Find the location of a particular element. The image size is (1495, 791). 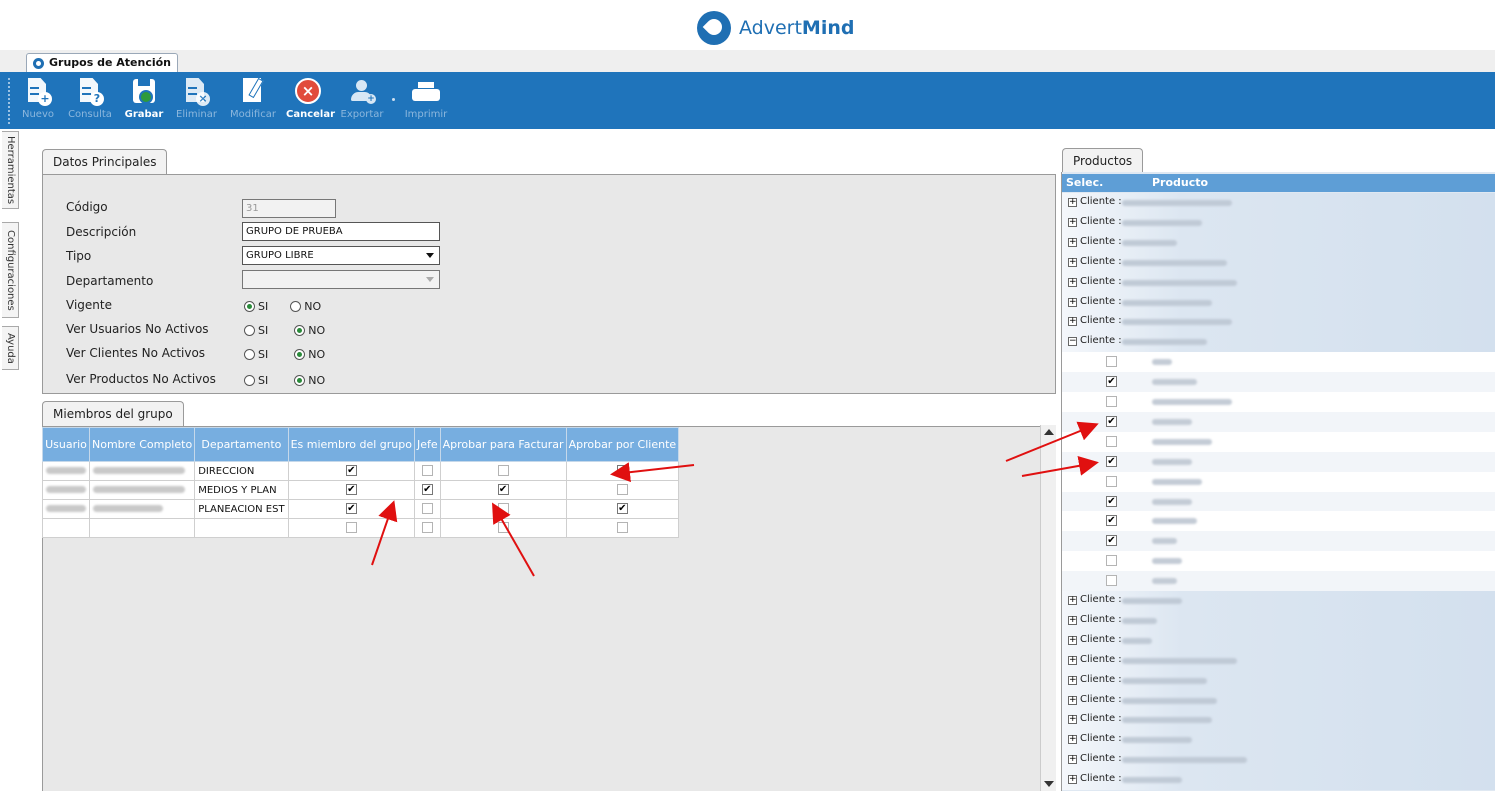

collapse-icon: − is located at coordinates (1072, 342).